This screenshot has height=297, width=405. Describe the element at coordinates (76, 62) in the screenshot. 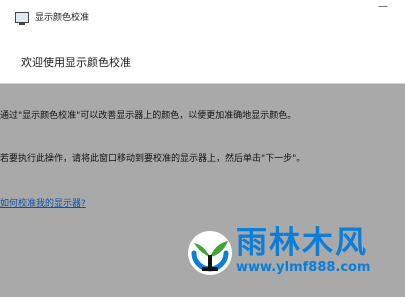

I see `page-title: 欢迎使用显示颜色校准` at that location.